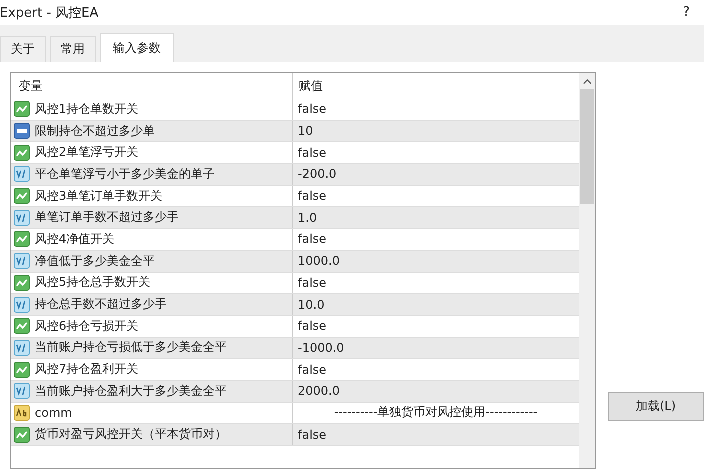 Image resolution: width=704 pixels, height=471 pixels. What do you see at coordinates (101, 305) in the screenshot?
I see `parameter-name: 持仓总手数不超过多少手` at bounding box center [101, 305].